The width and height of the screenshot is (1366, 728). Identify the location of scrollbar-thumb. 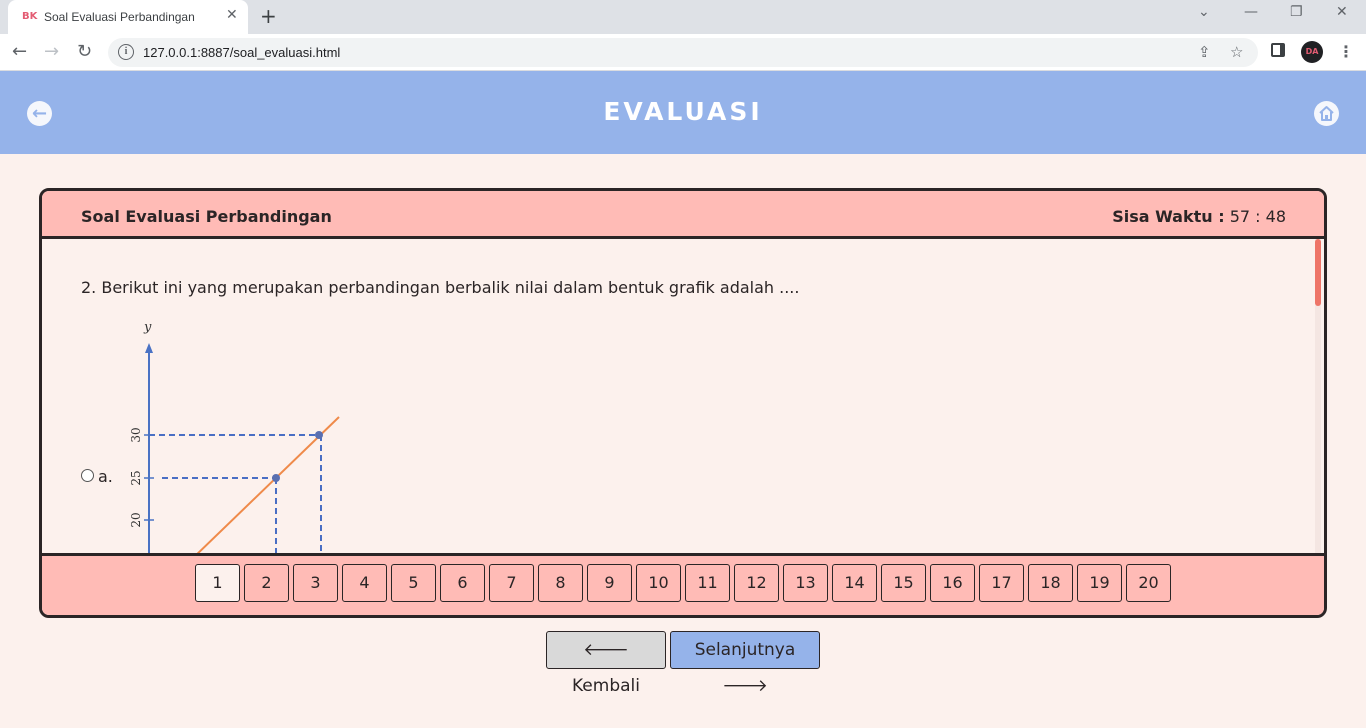
(1318, 272).